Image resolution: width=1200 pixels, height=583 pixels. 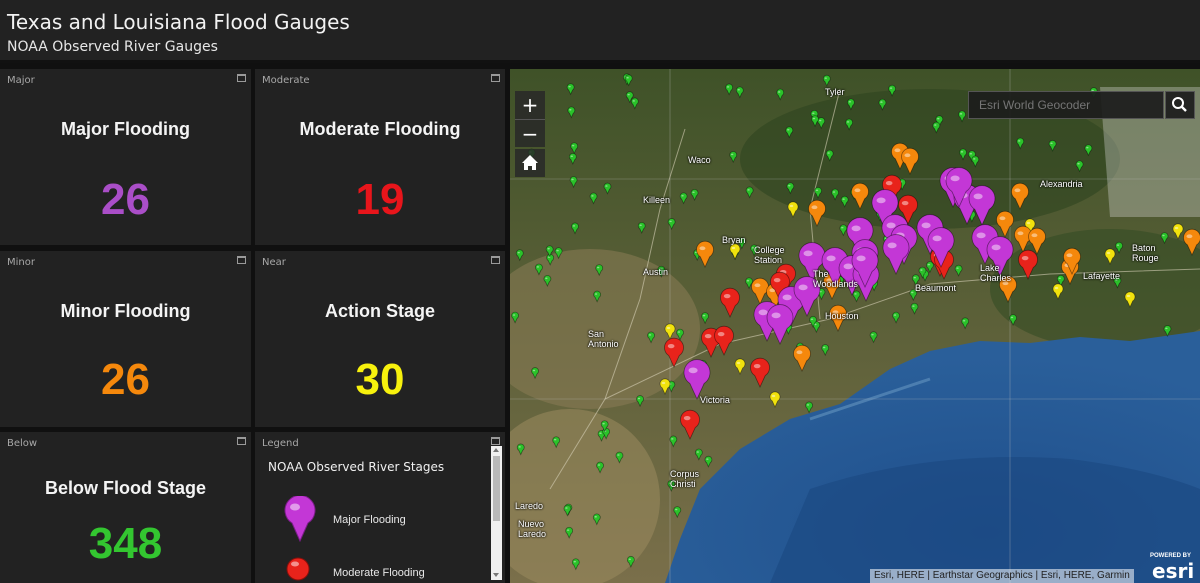 What do you see at coordinates (835, 92) in the screenshot?
I see `city-label: Tyler` at bounding box center [835, 92].